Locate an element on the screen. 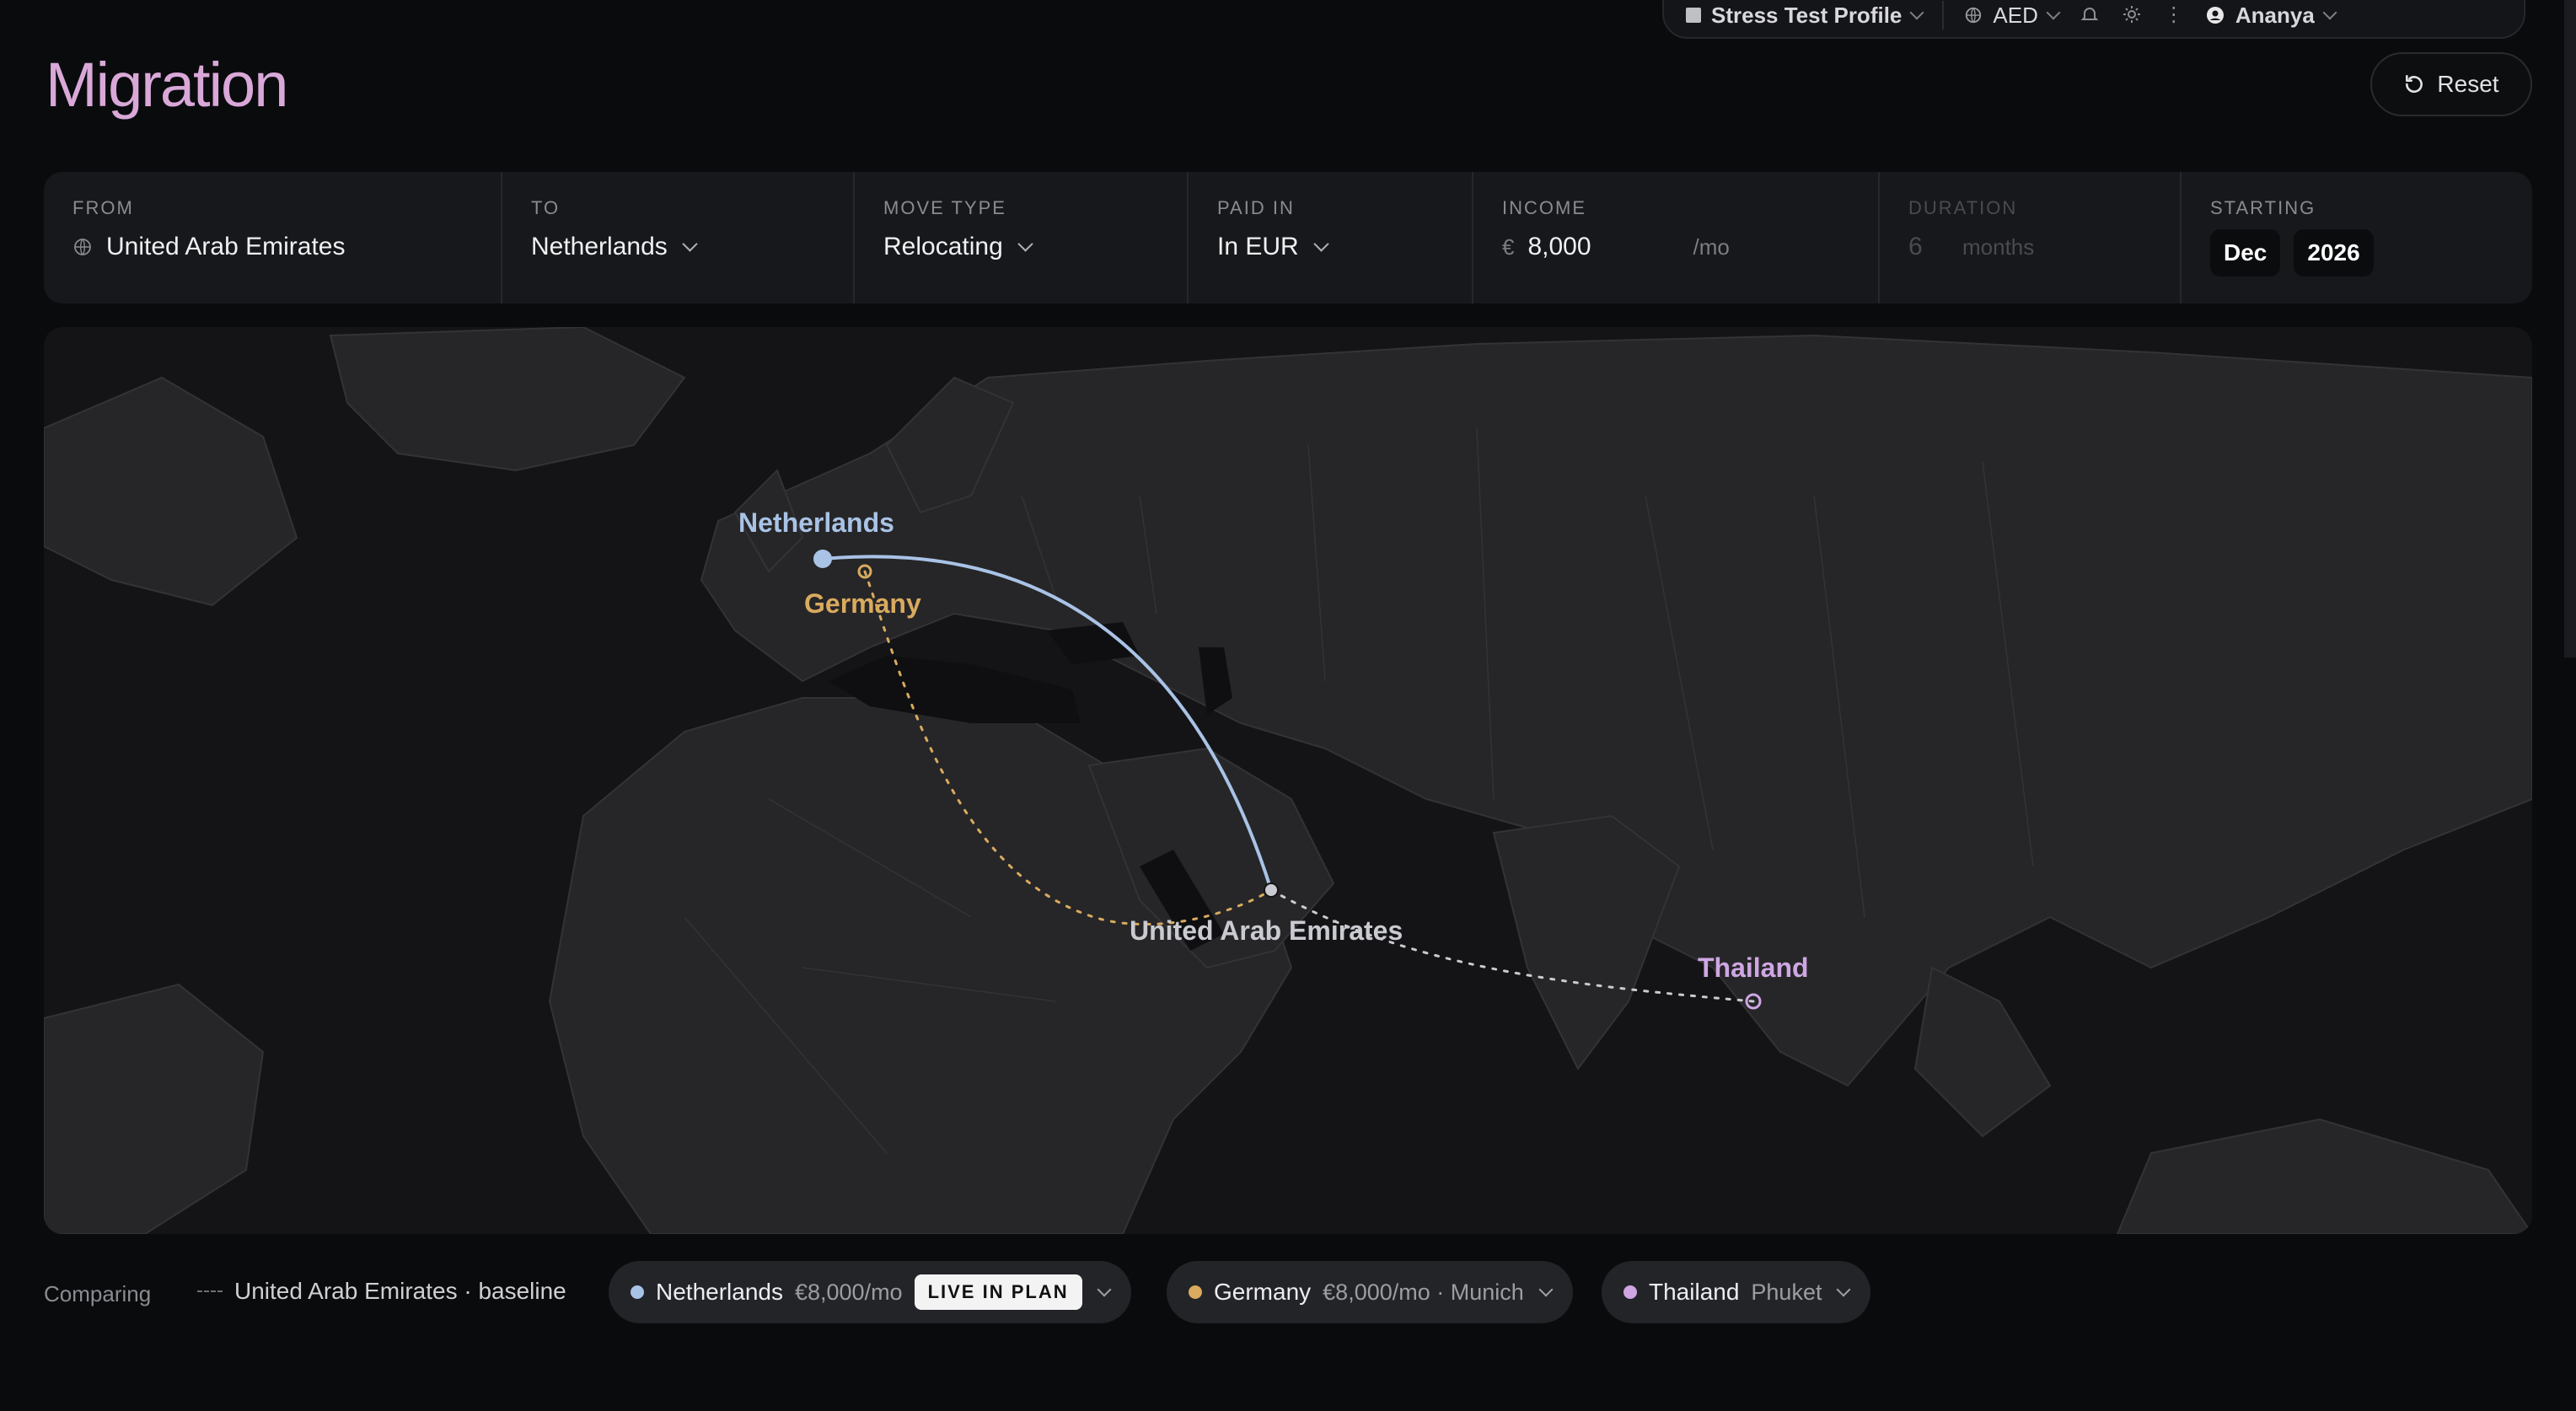  currency-label: AED is located at coordinates (2015, 15).